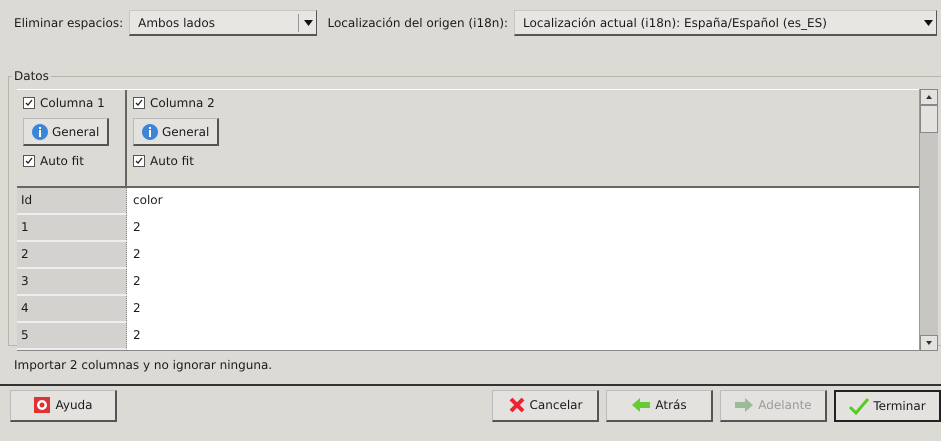 This screenshot has height=441, width=941. Describe the element at coordinates (42, 405) in the screenshot. I see `lifebuoy-icon` at that location.